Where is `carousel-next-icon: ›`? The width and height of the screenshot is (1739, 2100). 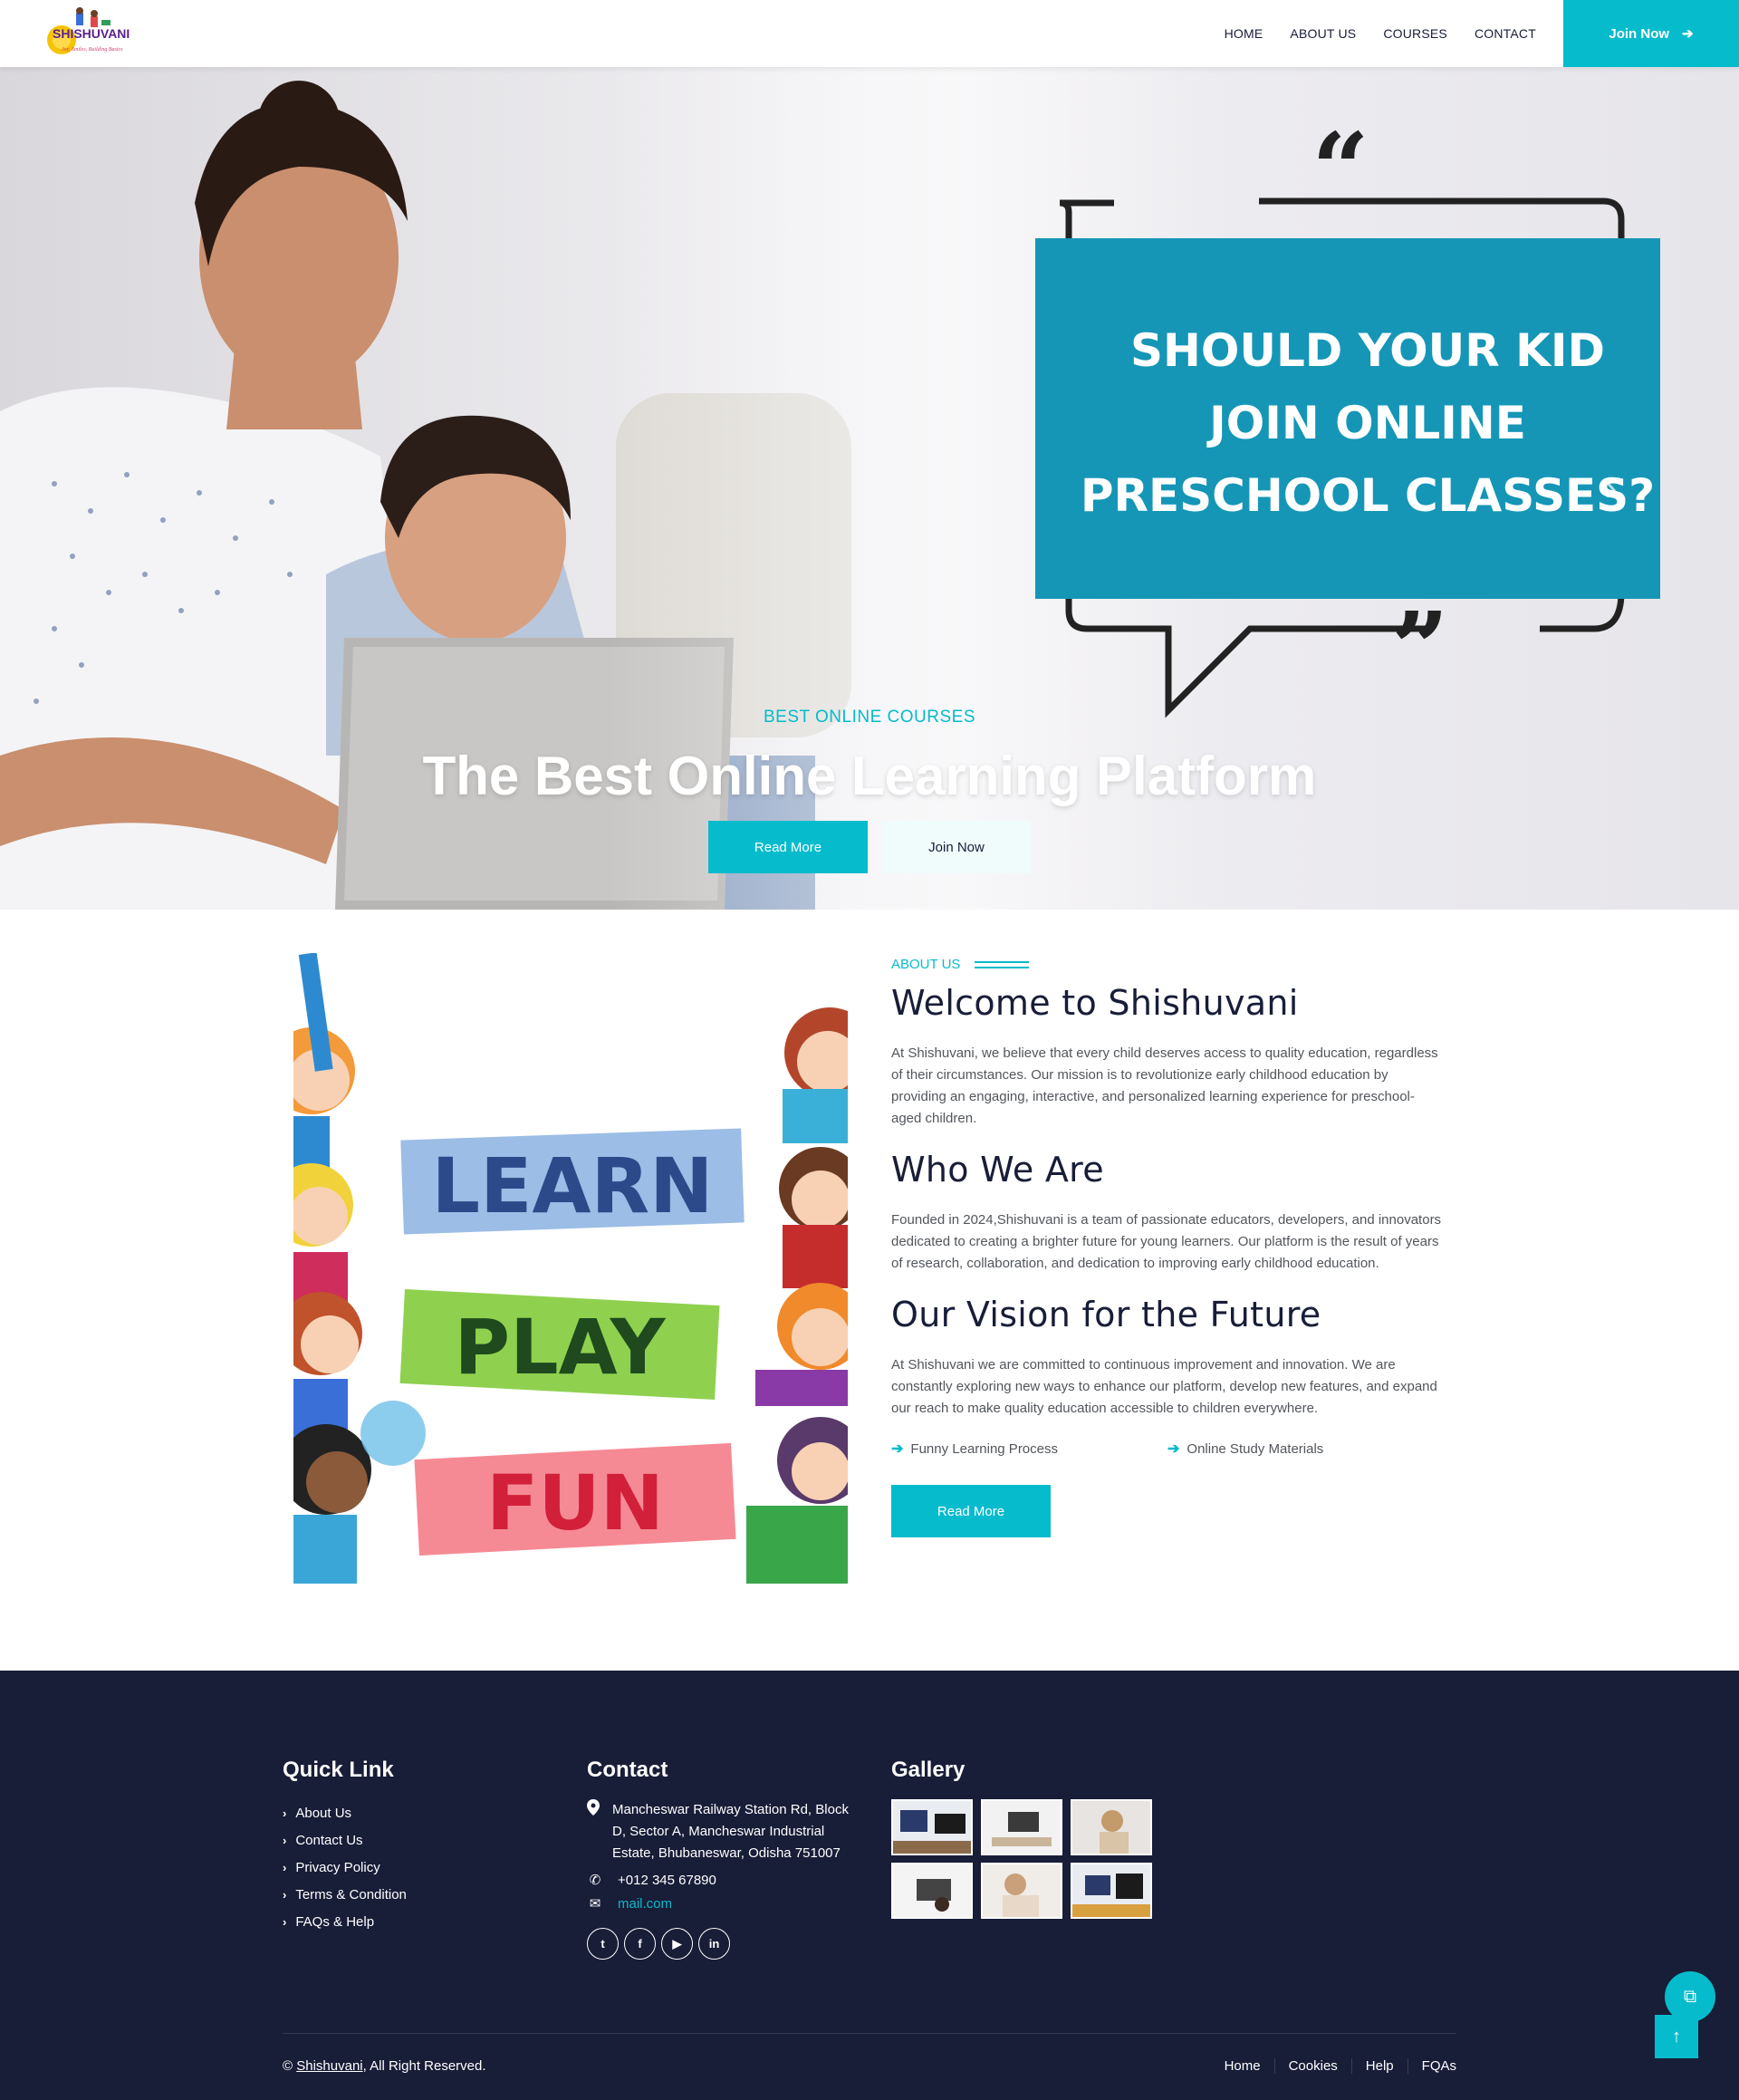 carousel-next-icon: › is located at coordinates (1611, 488).